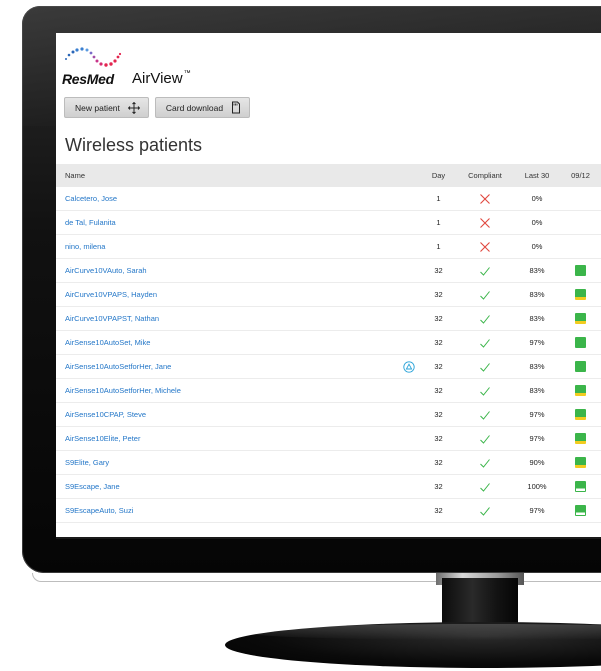 This screenshot has width=601, height=671. I want to click on patient-name-link: AirSense10AutoSetforHer, Michele, so click(226, 390).